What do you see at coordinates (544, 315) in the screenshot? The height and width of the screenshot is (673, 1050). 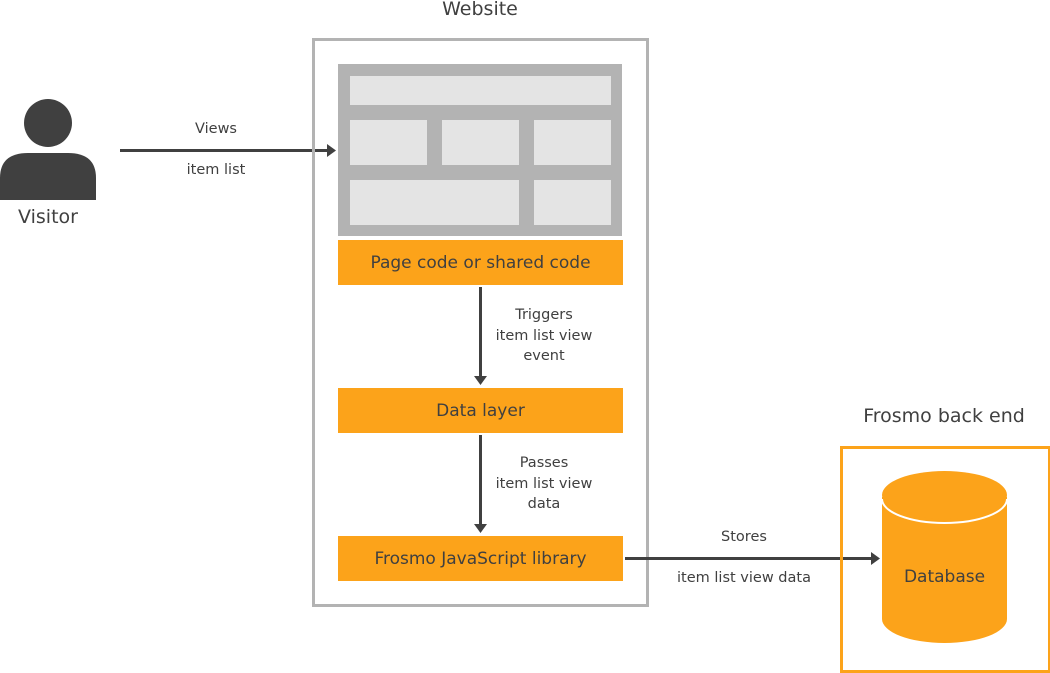 I see `label-line: Triggers` at bounding box center [544, 315].